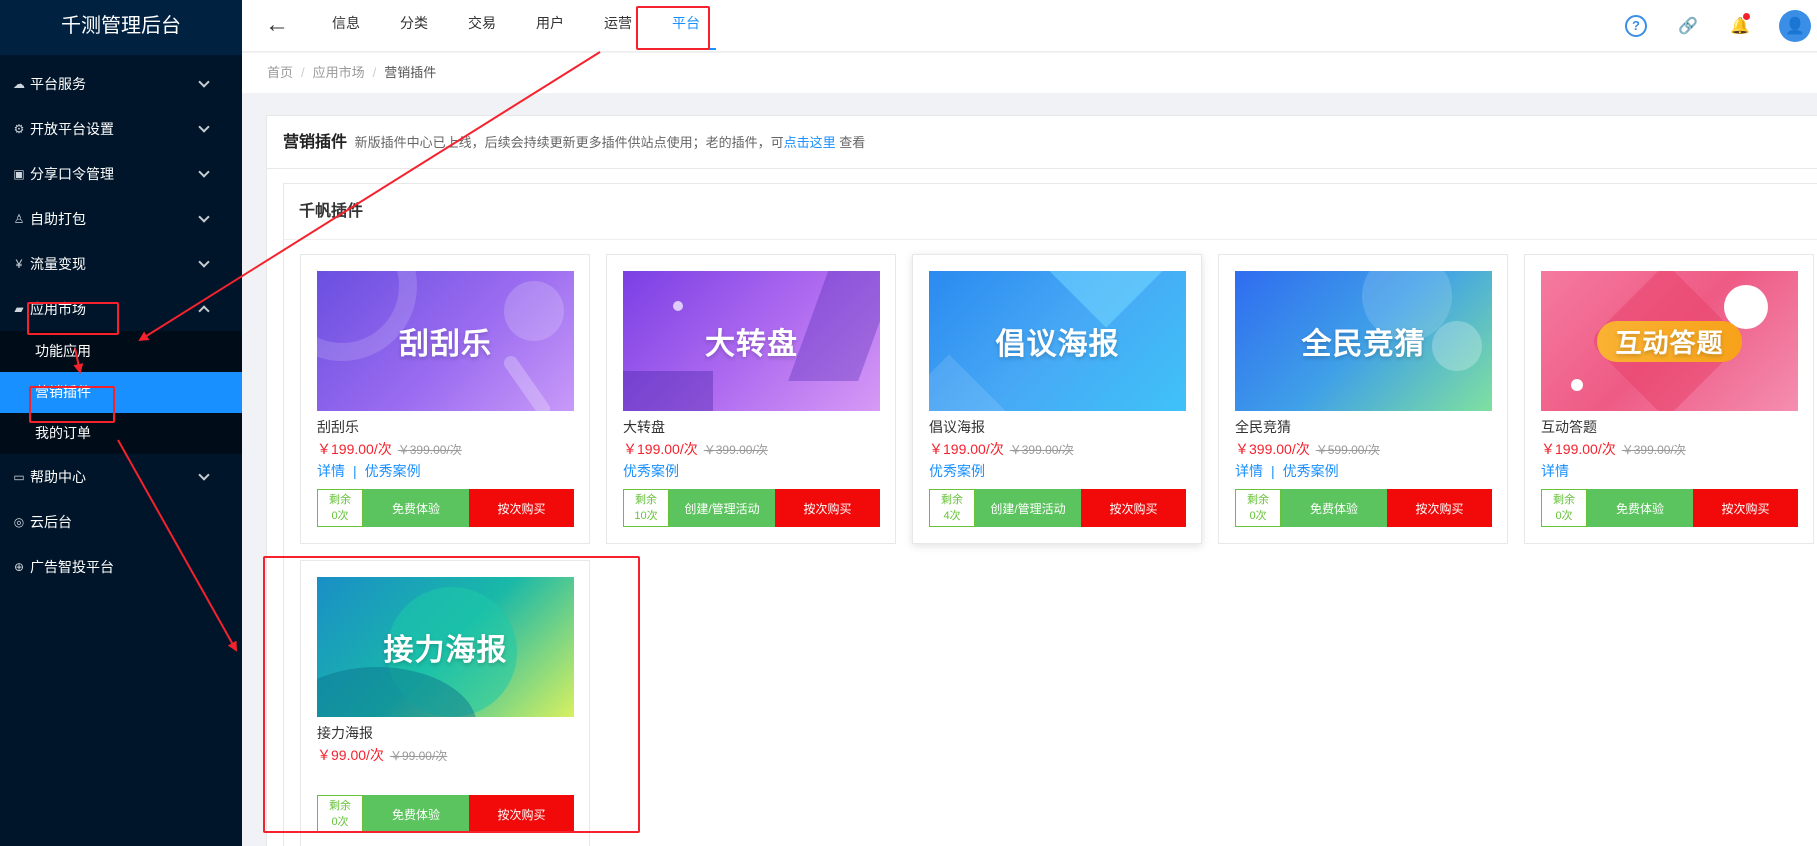 This screenshot has height=846, width=1817. What do you see at coordinates (121, 218) in the screenshot?
I see `sidebar-item-self-packaging: ♙ 自助打包` at bounding box center [121, 218].